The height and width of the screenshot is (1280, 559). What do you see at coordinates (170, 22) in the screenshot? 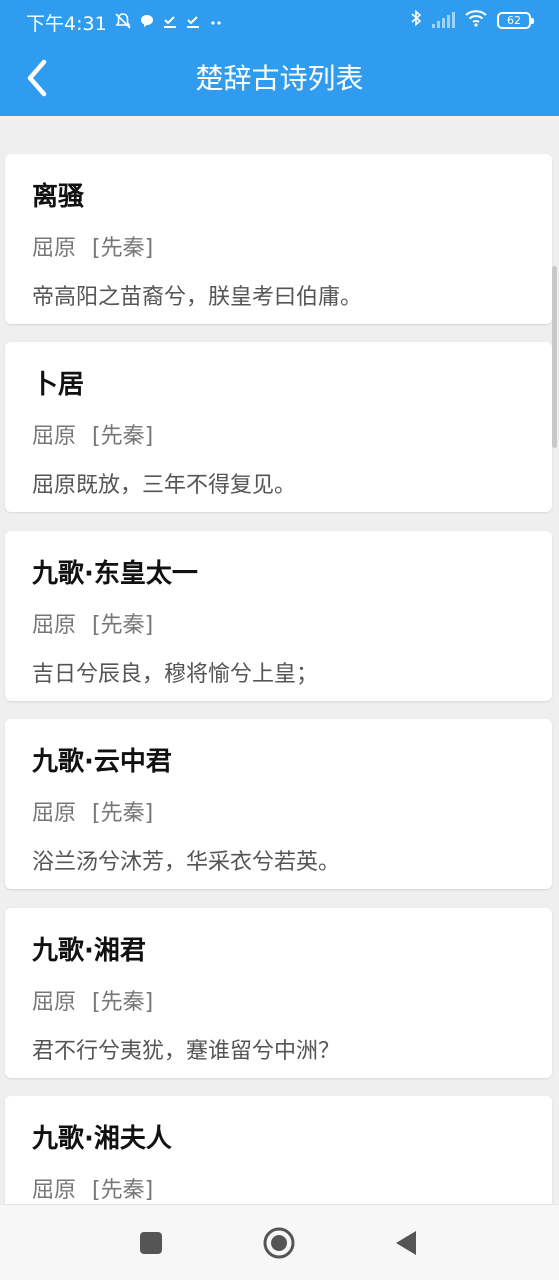
I see `download-done-icon` at bounding box center [170, 22].